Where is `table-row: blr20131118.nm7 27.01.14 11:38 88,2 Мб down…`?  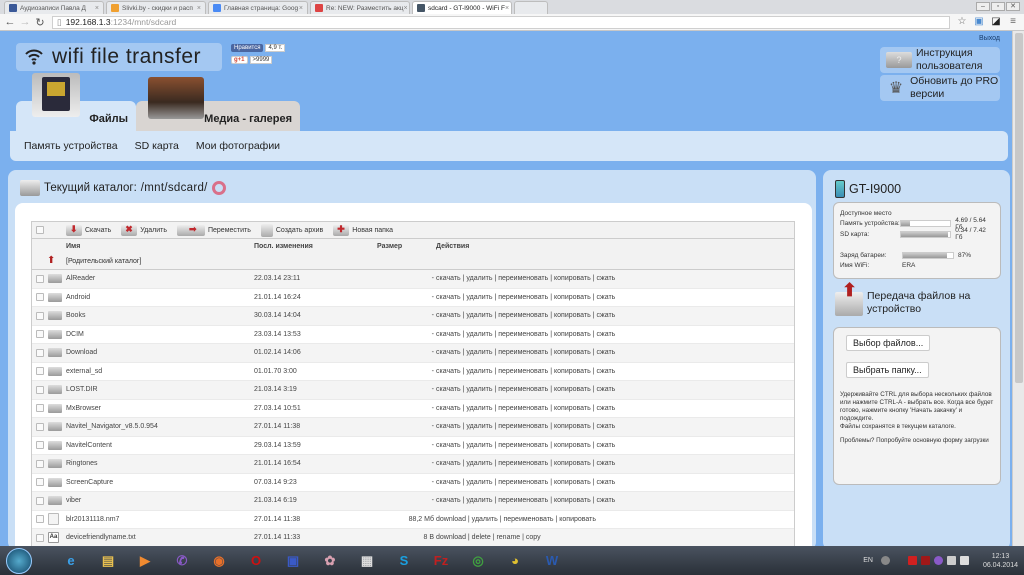
table-row: blr20131118.nm7 27.01.14 11:38 88,2 Мб down… is located at coordinates (413, 519).